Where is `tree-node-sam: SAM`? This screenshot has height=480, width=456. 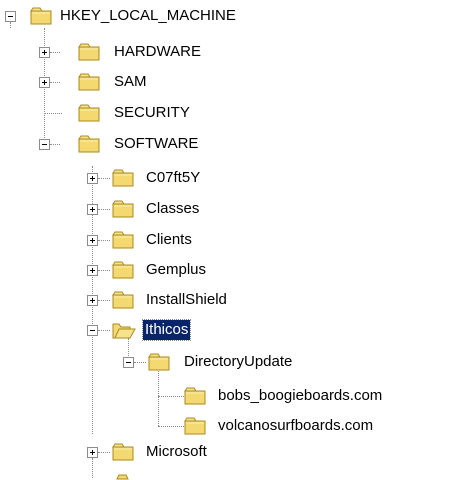 tree-node-sam: SAM is located at coordinates (134, 83).